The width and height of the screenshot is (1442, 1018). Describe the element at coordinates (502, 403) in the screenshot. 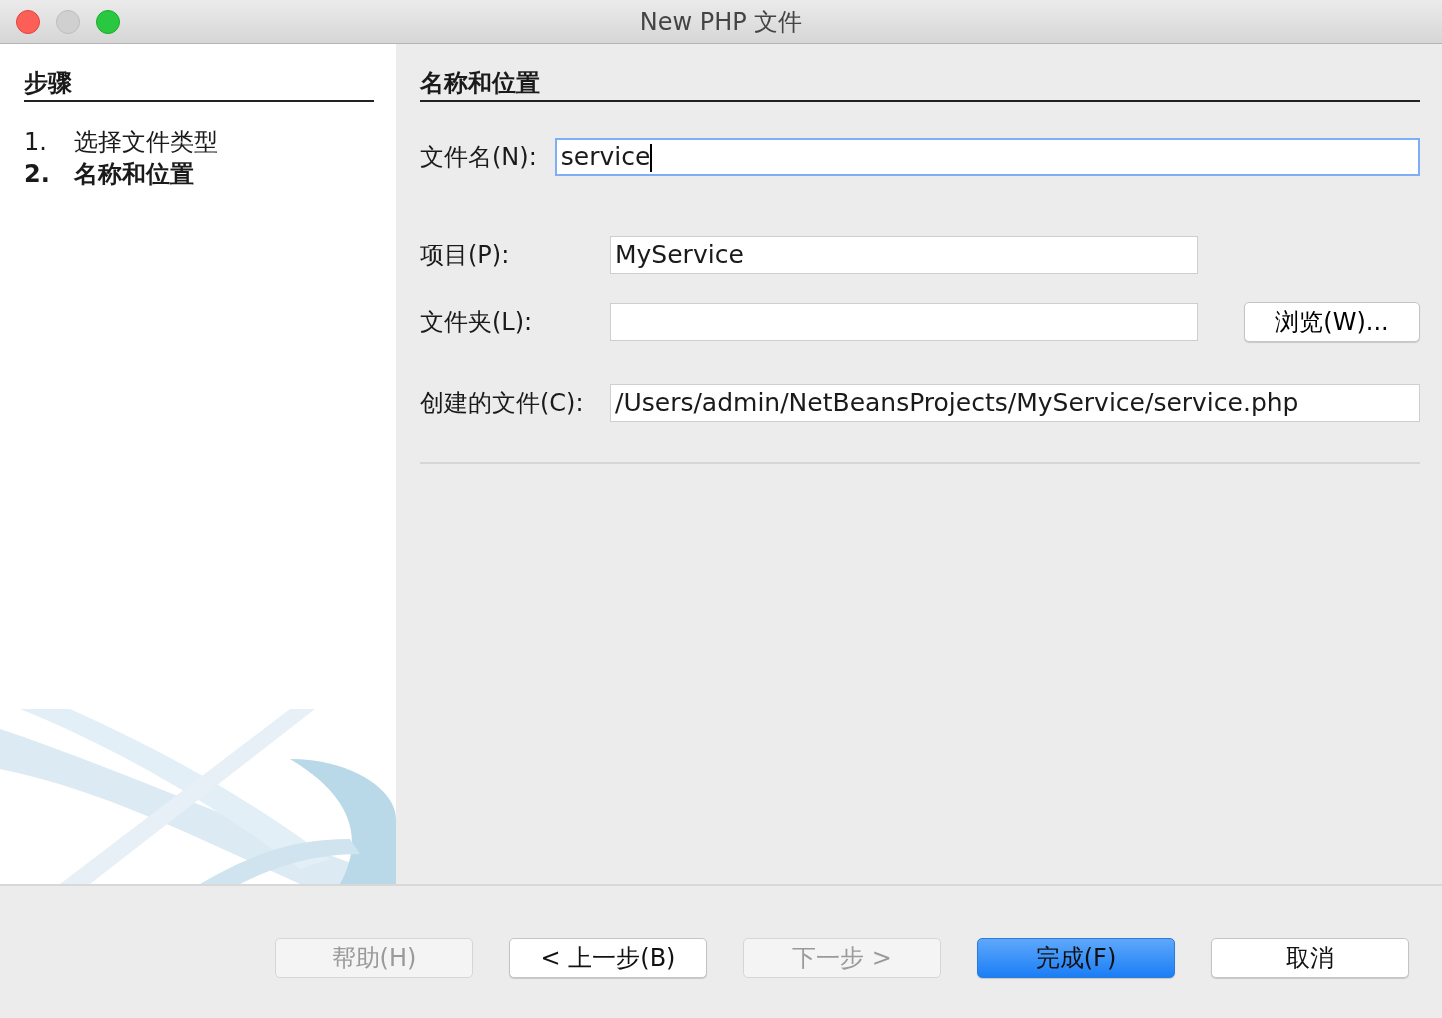

I see `field-label: 创建的文件(C):` at that location.